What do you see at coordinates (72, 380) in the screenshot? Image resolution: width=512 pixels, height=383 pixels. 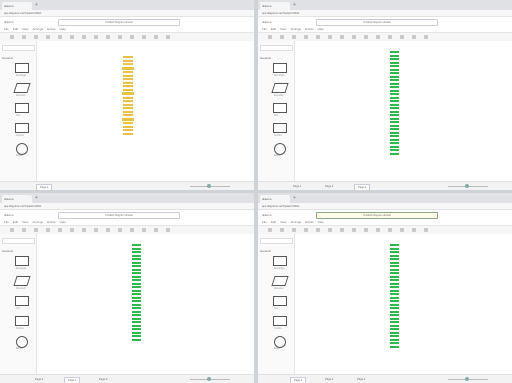 I see `page-tab: Page-2` at bounding box center [72, 380].